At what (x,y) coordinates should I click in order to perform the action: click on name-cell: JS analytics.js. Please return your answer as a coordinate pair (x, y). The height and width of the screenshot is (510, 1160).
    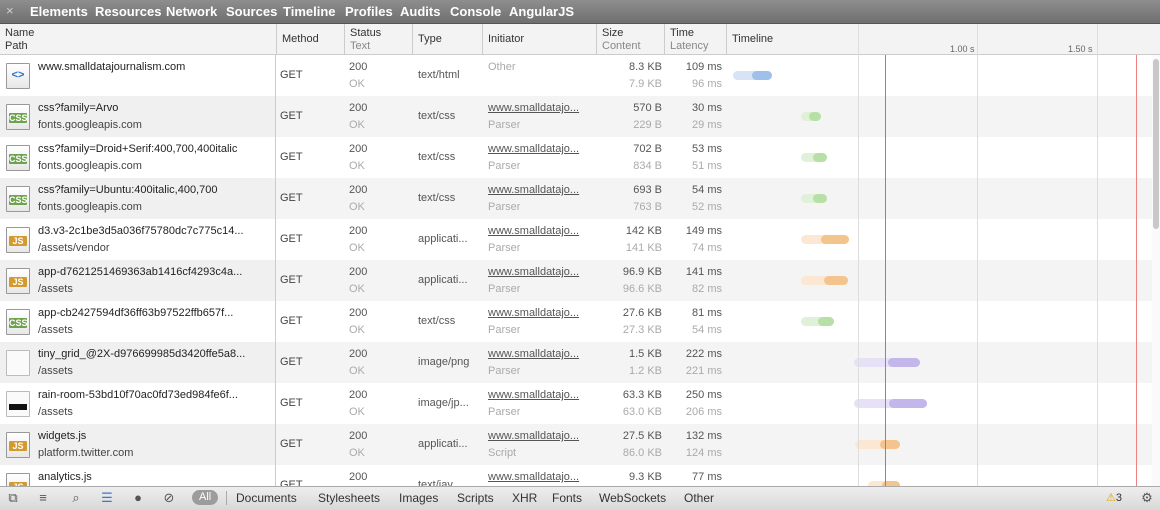
    Looking at the image, I should click on (138, 475).